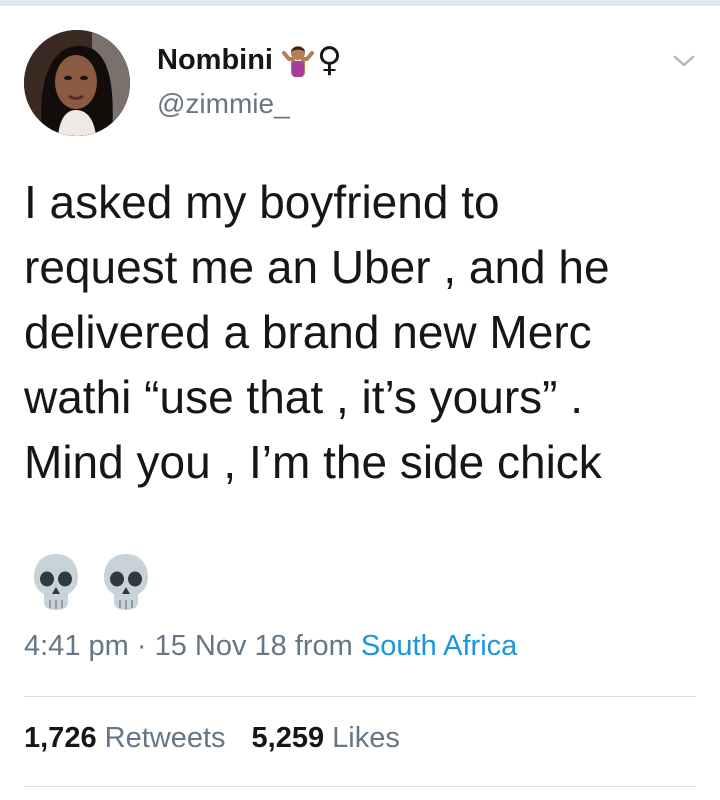 The image size is (720, 800). Describe the element at coordinates (360, 3) in the screenshot. I see `top-divider` at that location.